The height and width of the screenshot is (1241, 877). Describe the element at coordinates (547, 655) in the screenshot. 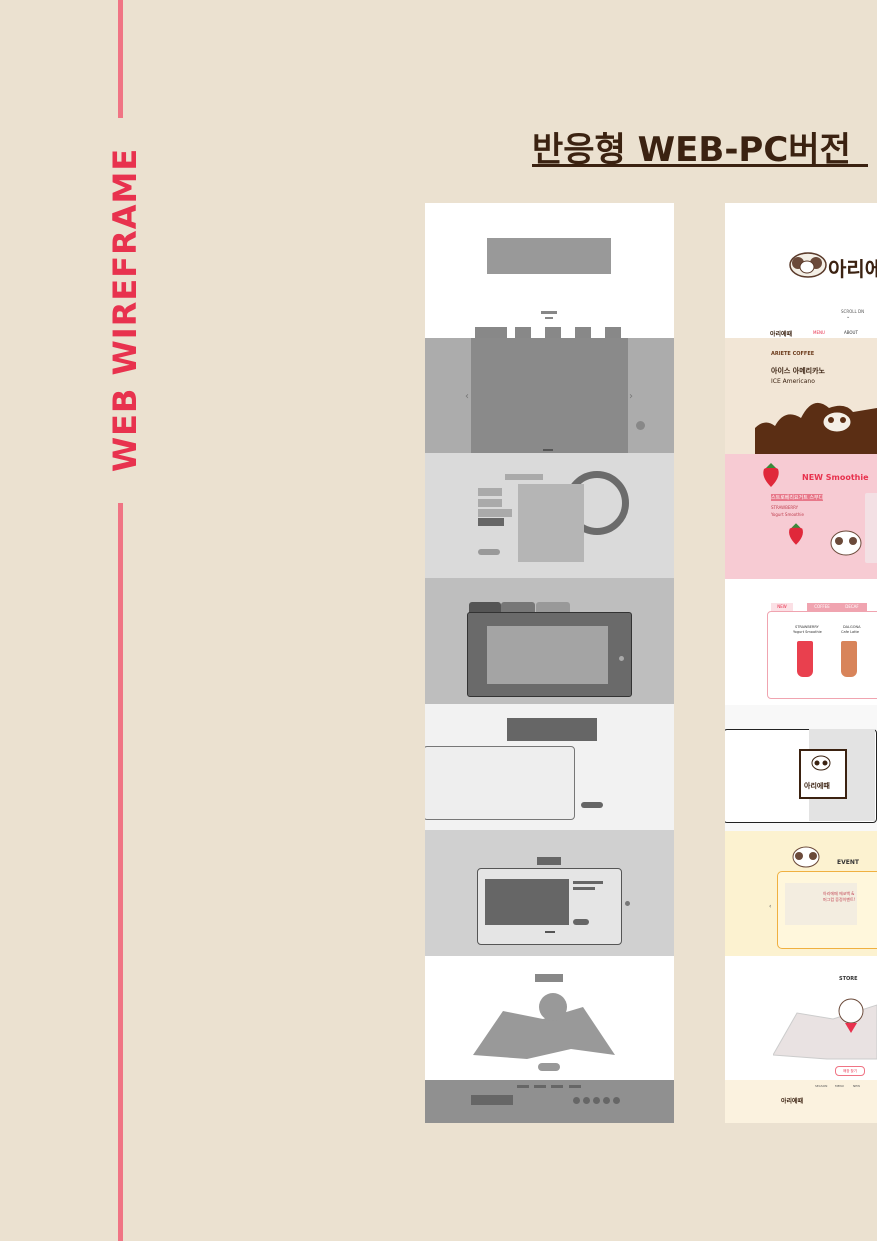

I see `wf-menu-content` at that location.